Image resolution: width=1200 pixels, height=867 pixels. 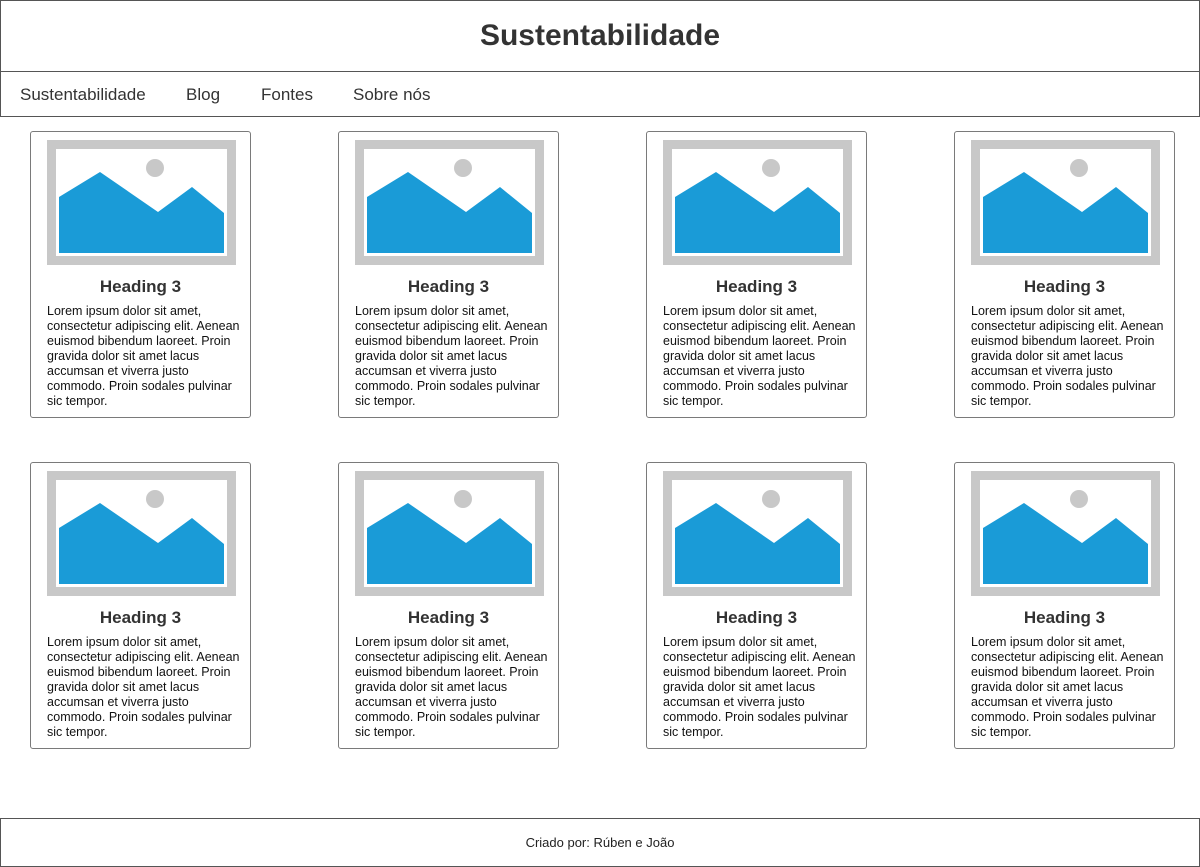 I want to click on footer-credits: Criado por: Rúben e João, so click(x=600, y=842).